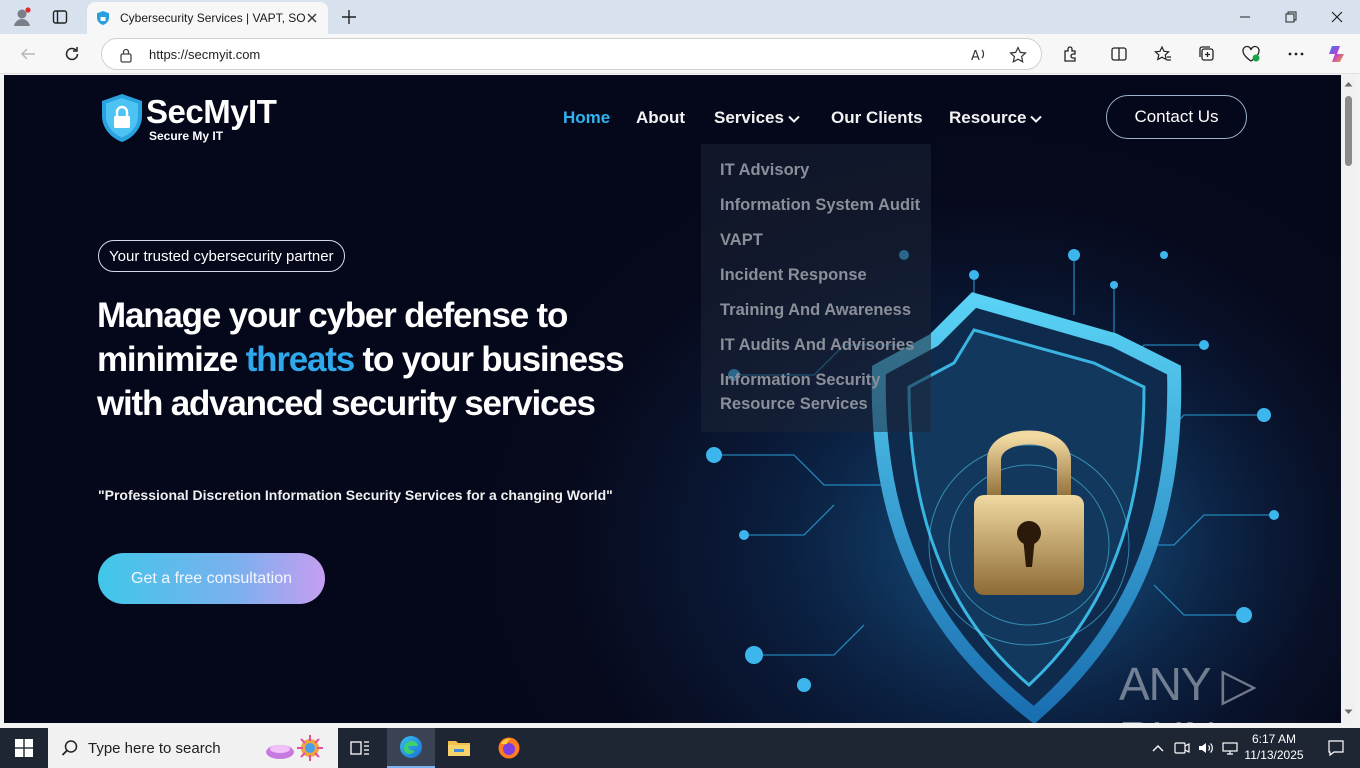 This screenshot has height=768, width=1360. I want to click on read-aloud-icon: A, so click(979, 55).